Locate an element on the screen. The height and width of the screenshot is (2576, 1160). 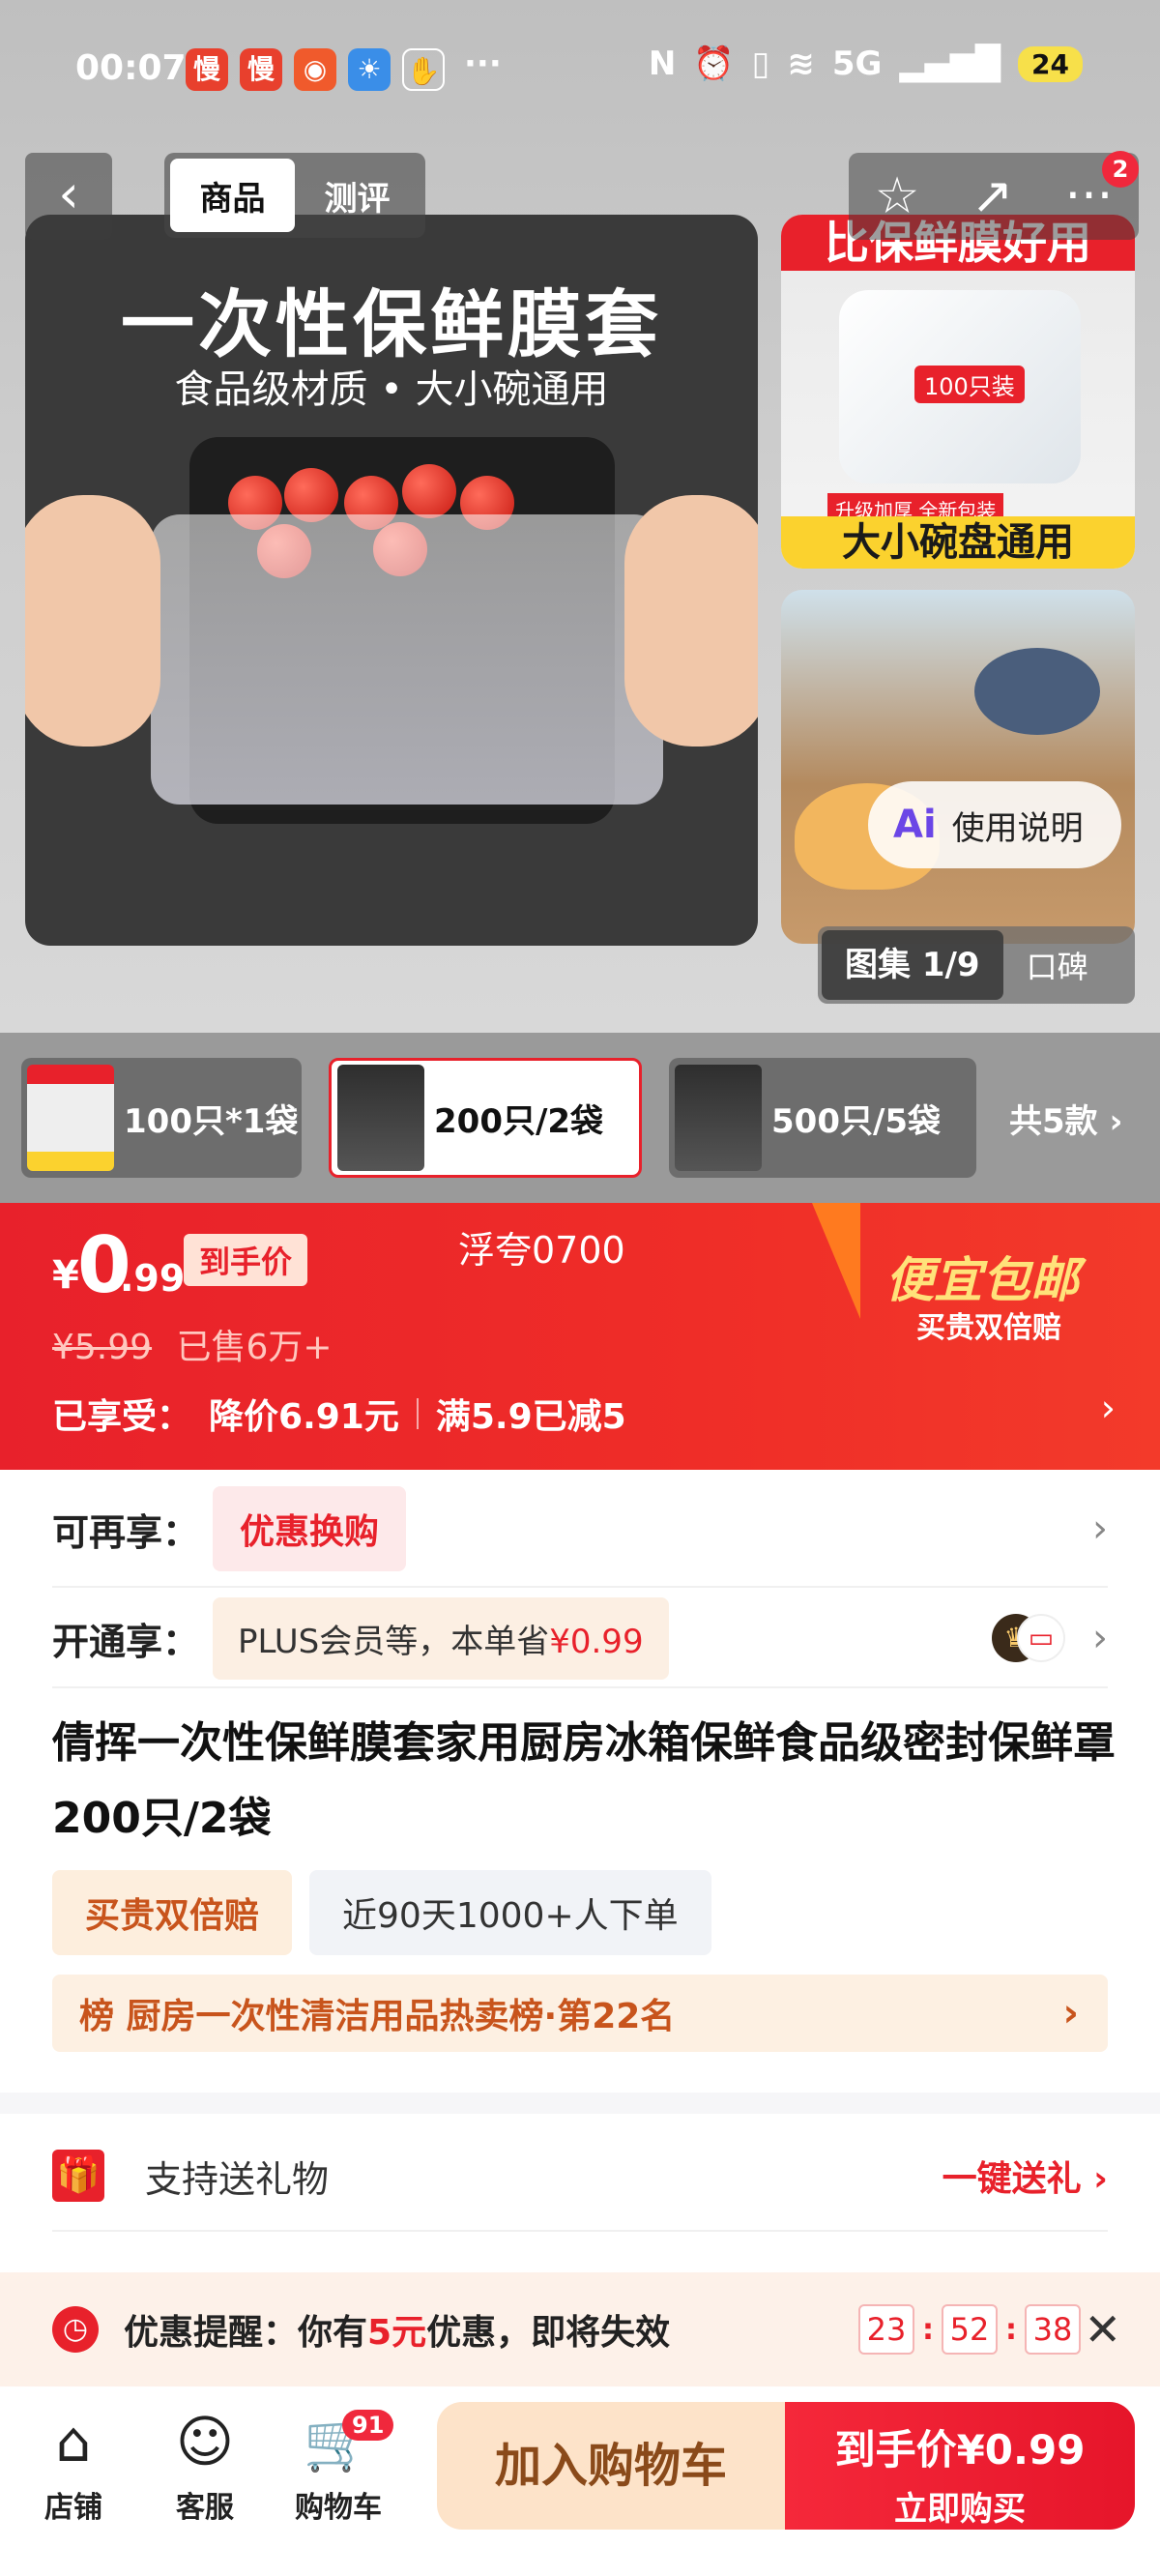
plus-offer-text: PLUS会员等，本单省 is located at coordinates (394, 1641).